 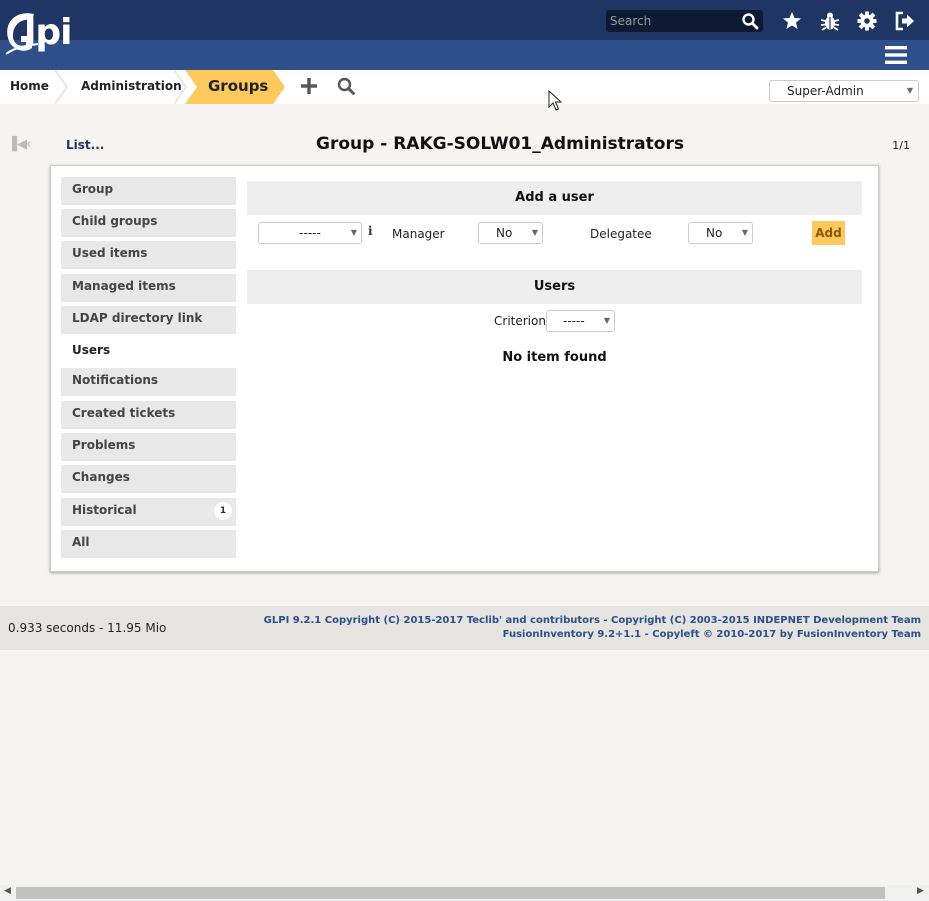 I want to click on user-select-value: -----, so click(x=310, y=233).